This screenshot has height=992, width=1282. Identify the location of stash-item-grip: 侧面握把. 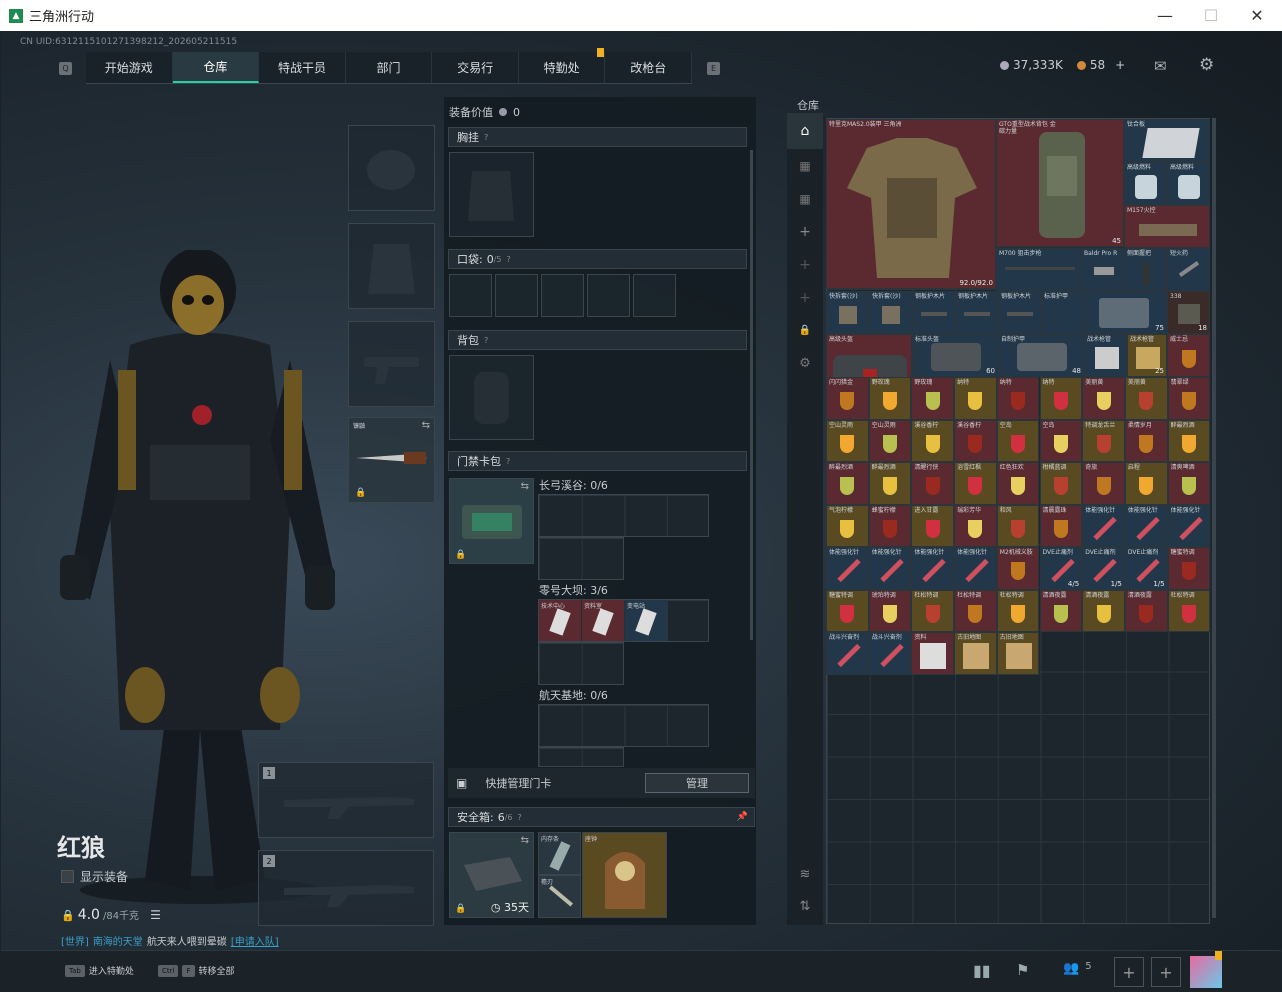
(1145, 269).